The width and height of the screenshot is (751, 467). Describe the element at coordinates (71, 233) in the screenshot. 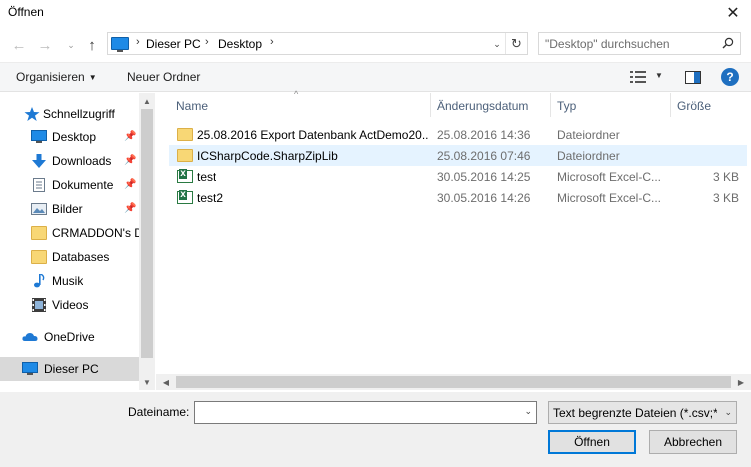

I see `sidebar-item-crmaddon: CRMADDON's D` at that location.